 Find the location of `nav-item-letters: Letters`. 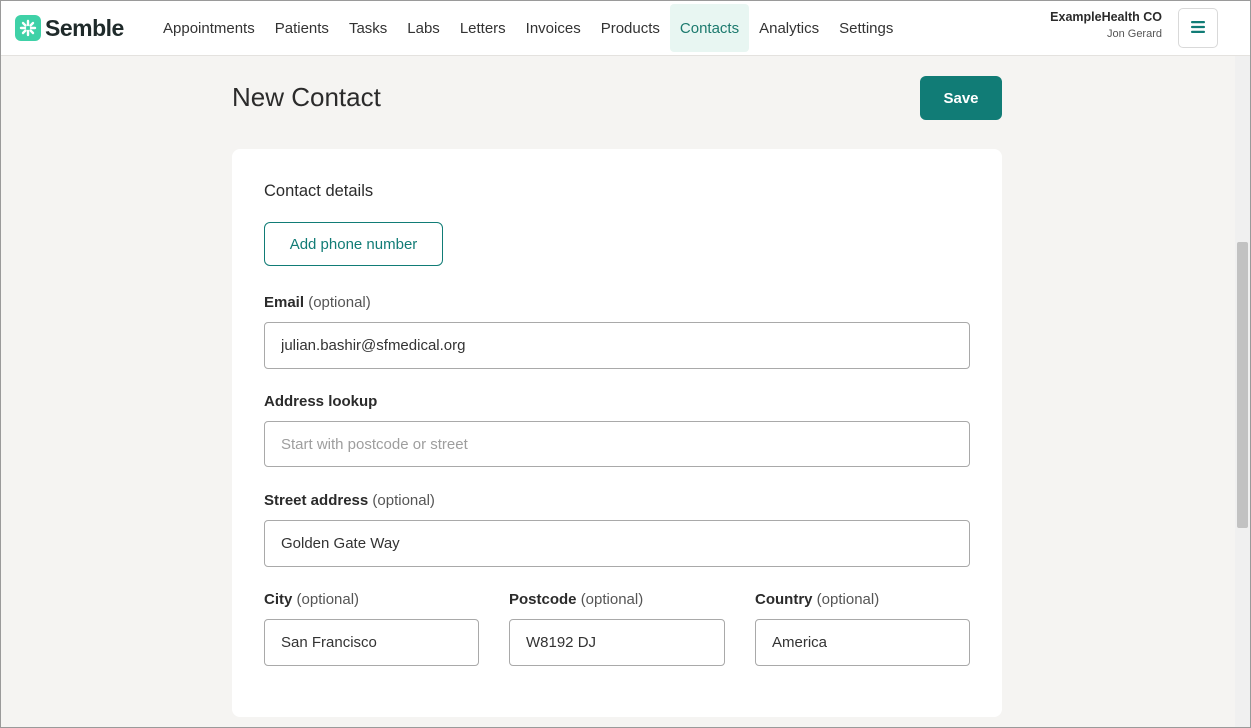

nav-item-letters: Letters is located at coordinates (483, 28).